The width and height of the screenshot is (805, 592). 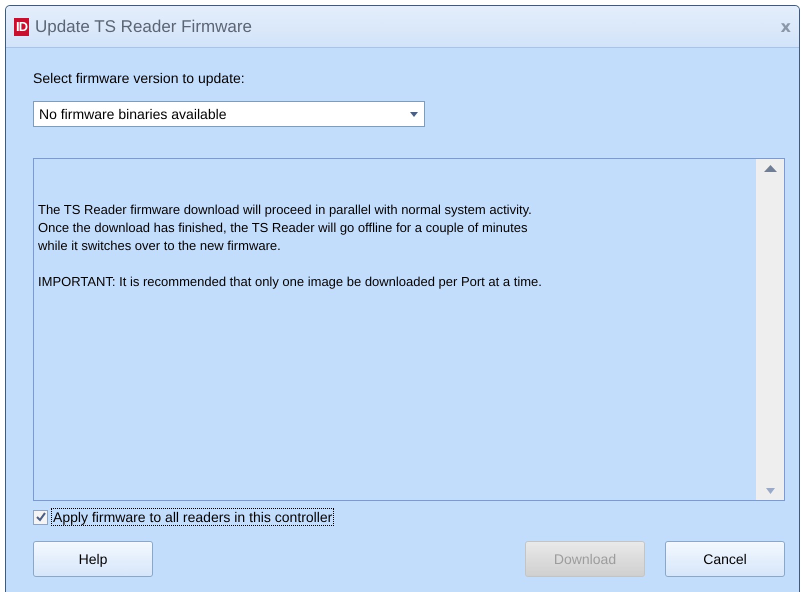 I want to click on checkbox-label: Apply firmware to all readers in this controller, so click(x=192, y=517).